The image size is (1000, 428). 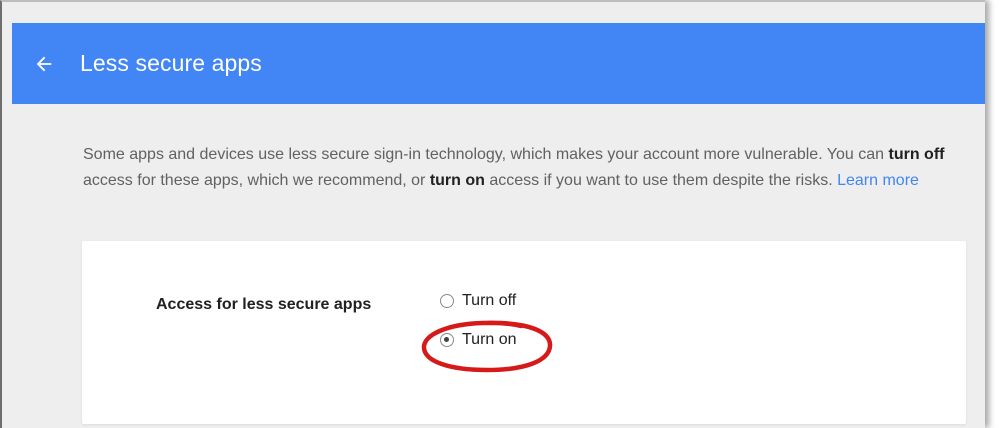 I want to click on radio-turn-off, so click(x=447, y=301).